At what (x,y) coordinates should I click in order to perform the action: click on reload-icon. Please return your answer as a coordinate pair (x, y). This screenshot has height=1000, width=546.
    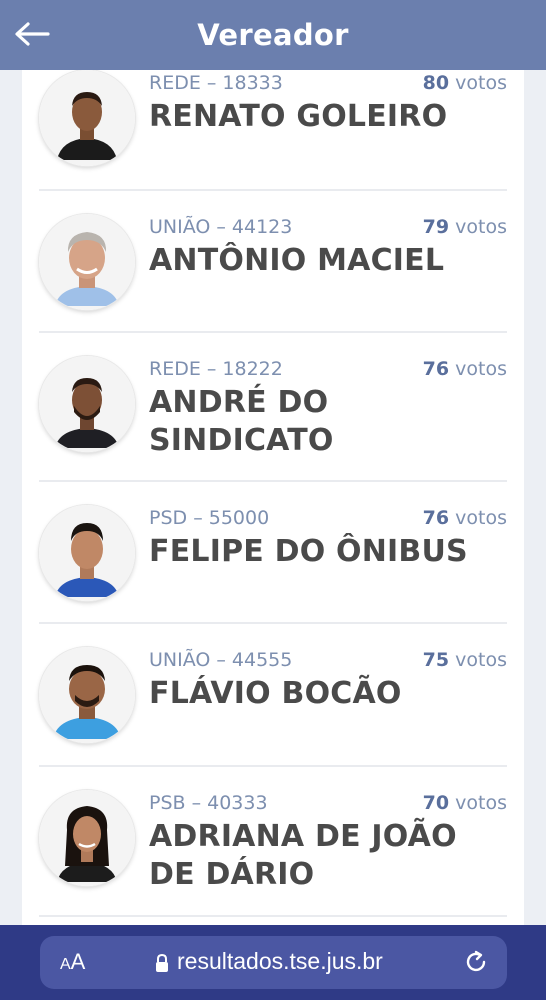
    Looking at the image, I should click on (476, 962).